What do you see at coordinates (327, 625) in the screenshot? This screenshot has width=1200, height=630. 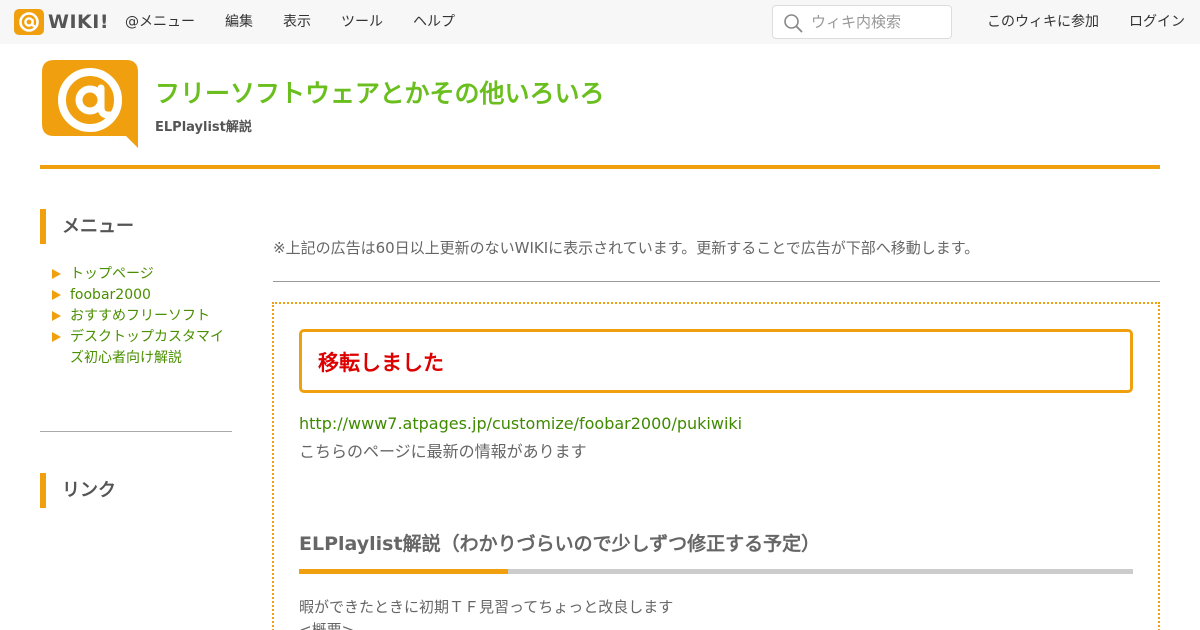 I see `body-text-line: <概要>` at bounding box center [327, 625].